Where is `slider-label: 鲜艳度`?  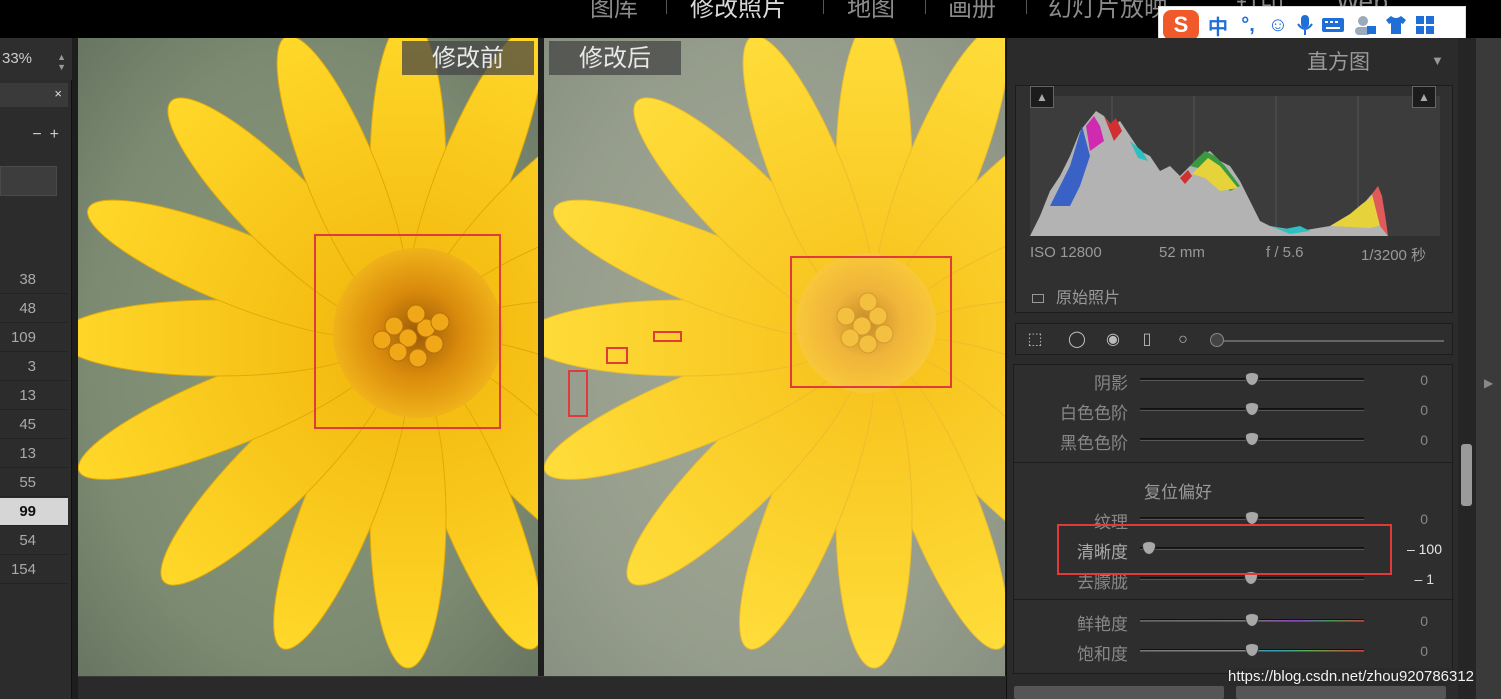
slider-label: 鲜艳度 is located at coordinates (1102, 625).